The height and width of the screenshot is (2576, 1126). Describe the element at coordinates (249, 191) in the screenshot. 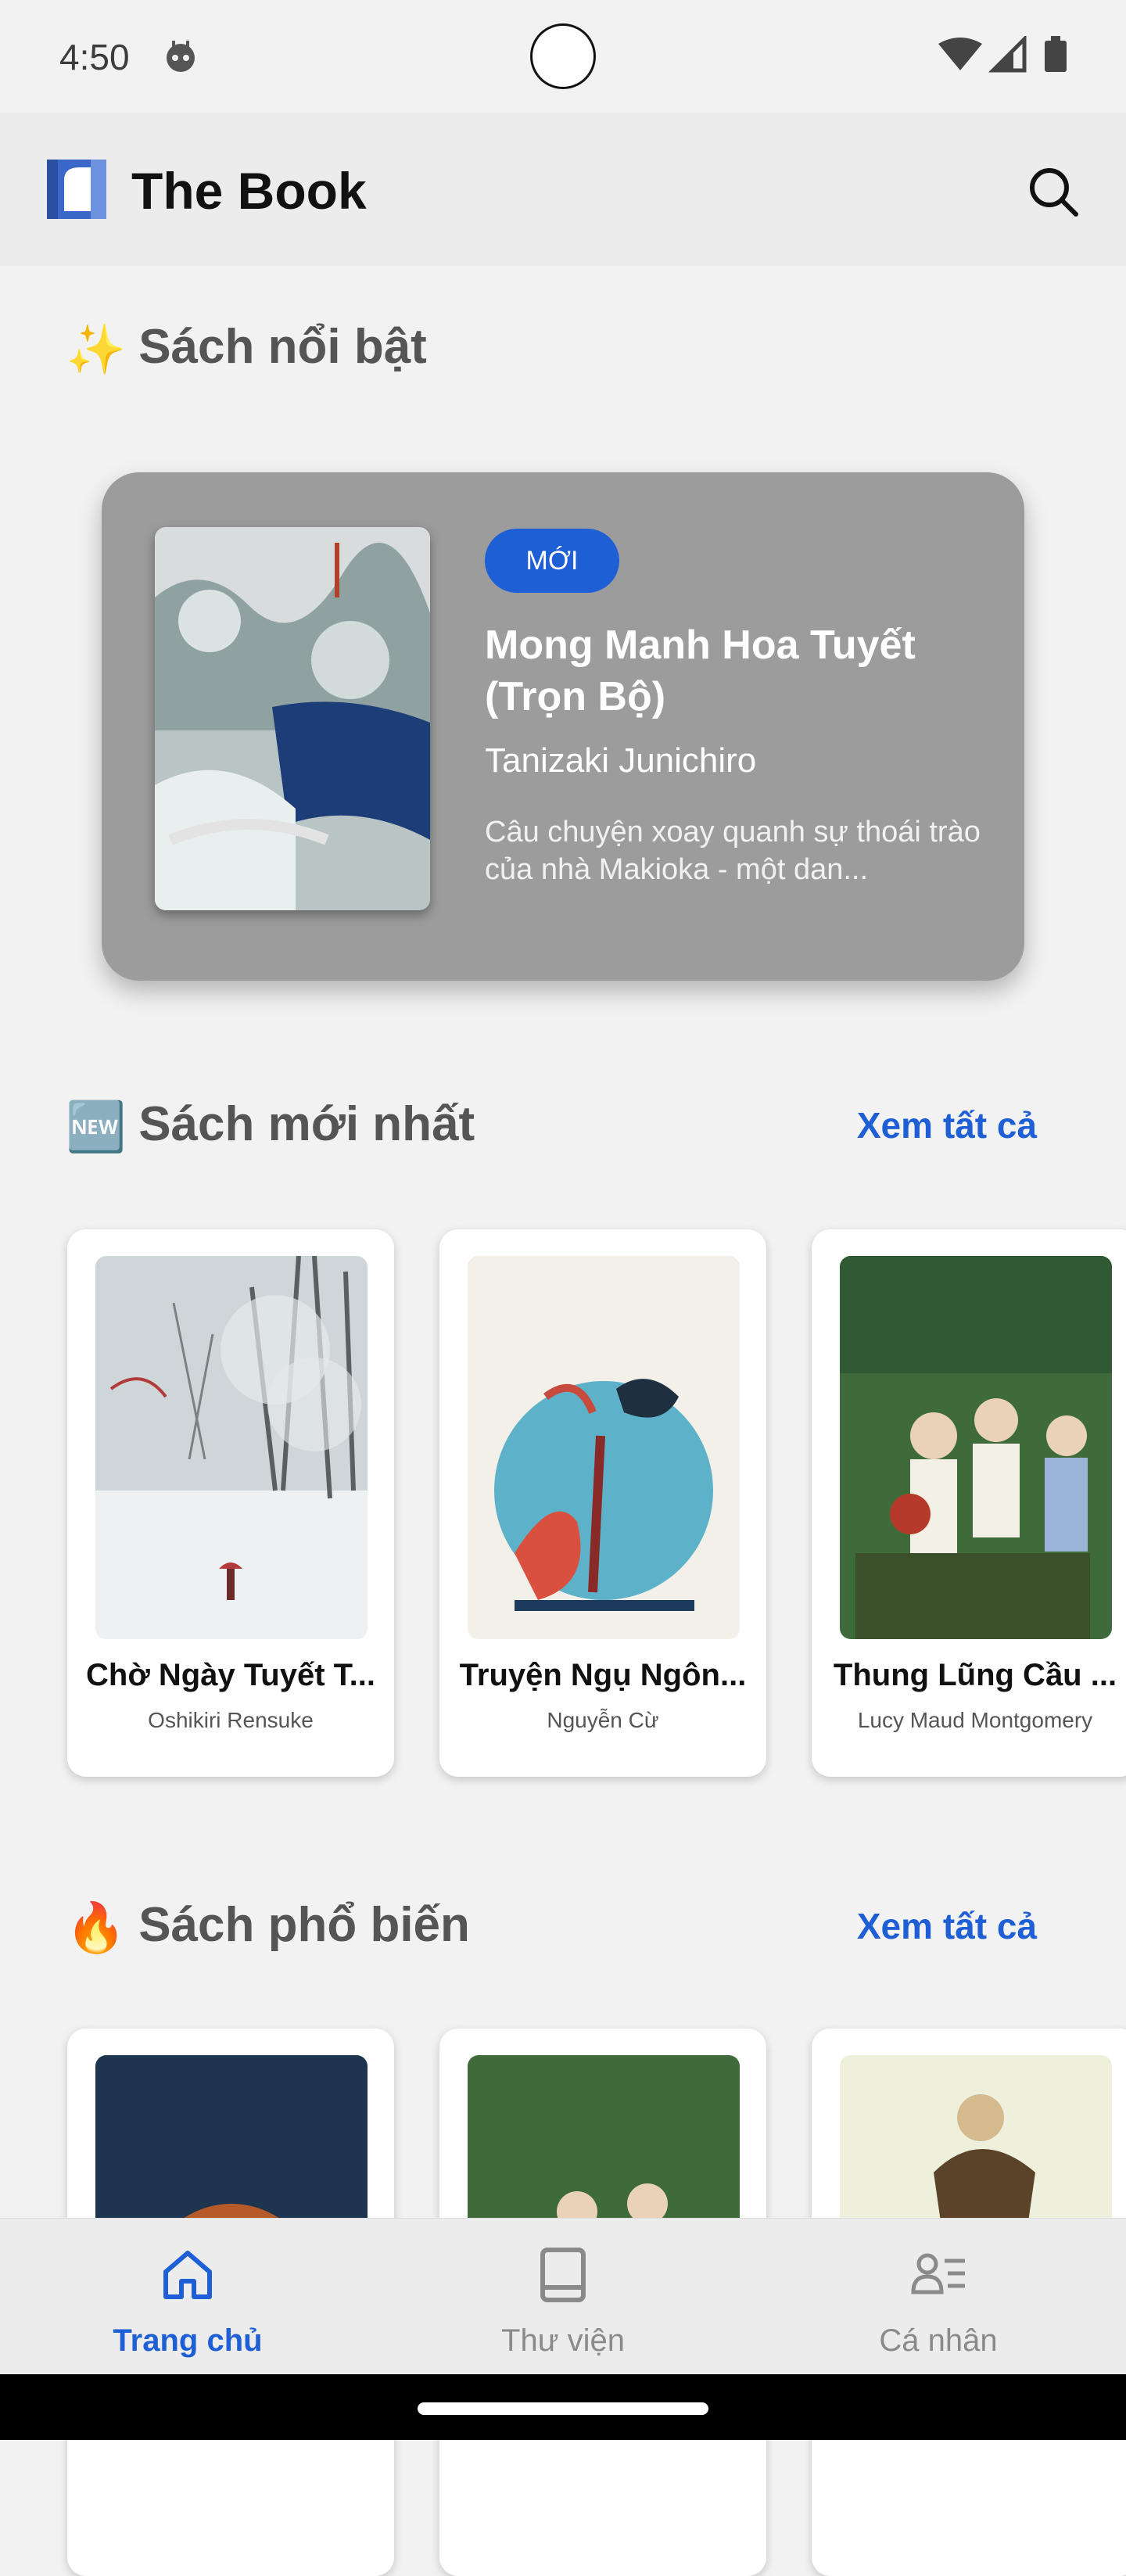

I see `app-title: The Book` at that location.